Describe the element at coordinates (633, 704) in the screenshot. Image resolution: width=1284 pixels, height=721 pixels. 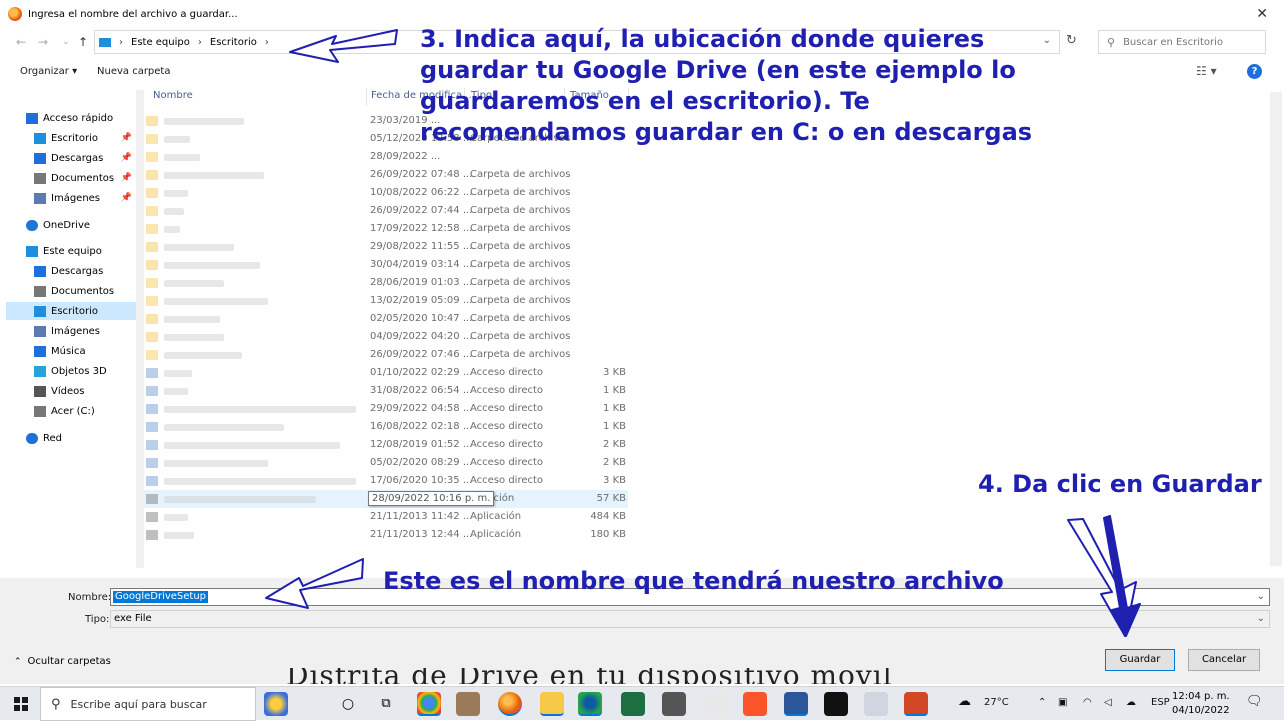
I see `excel-icon` at that location.